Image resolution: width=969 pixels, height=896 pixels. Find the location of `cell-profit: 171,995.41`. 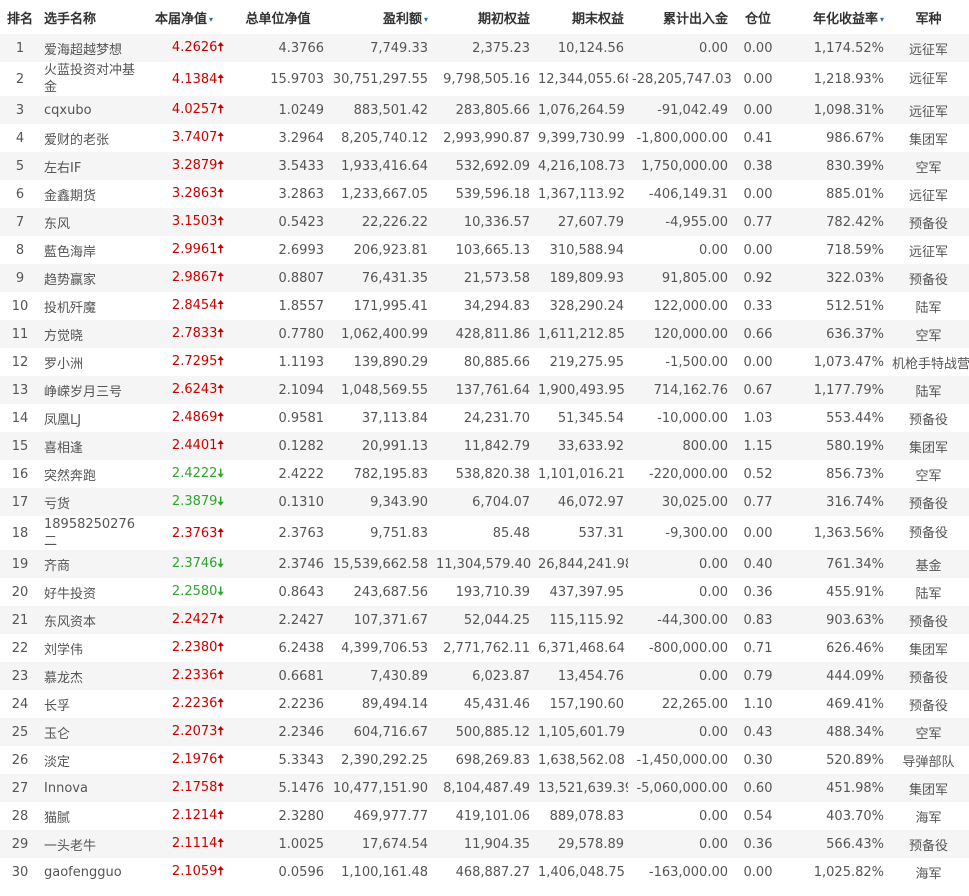

cell-profit: 171,995.41 is located at coordinates (380, 306).